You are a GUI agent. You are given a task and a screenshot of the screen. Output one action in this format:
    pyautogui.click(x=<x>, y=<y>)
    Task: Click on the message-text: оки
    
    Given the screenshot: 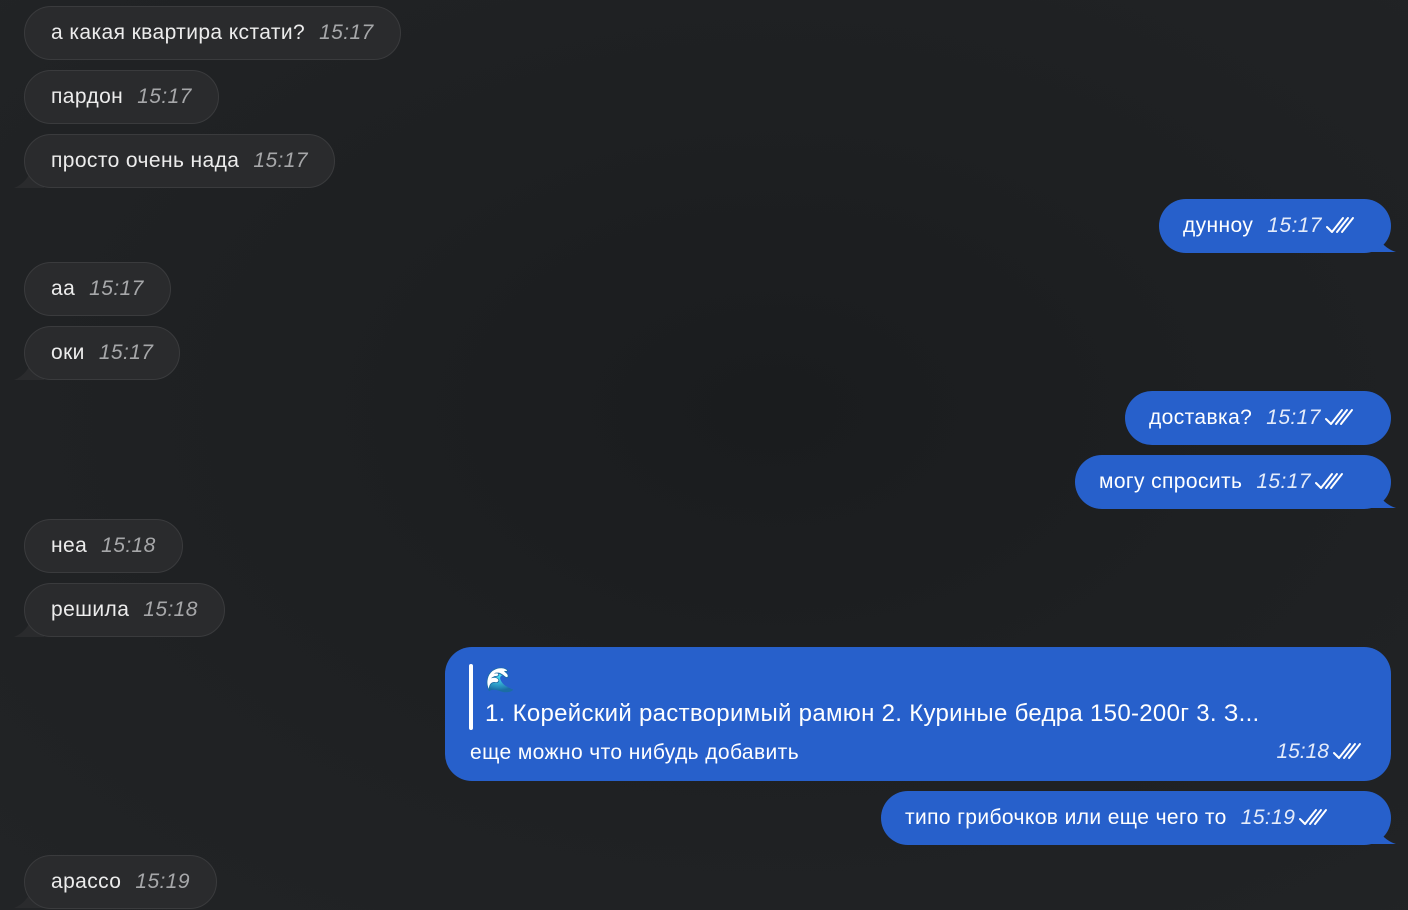 What is the action you would take?
    pyautogui.click(x=68, y=352)
    